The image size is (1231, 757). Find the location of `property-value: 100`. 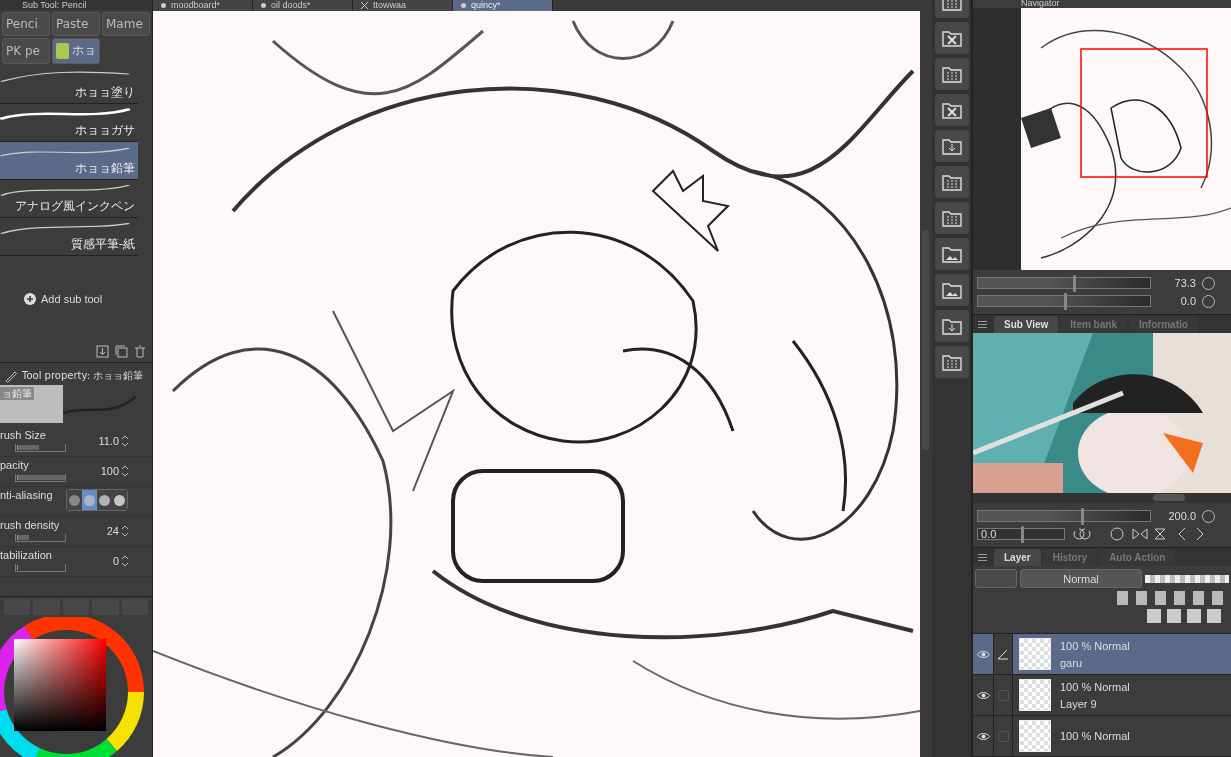

property-value: 100 is located at coordinates (109, 471).